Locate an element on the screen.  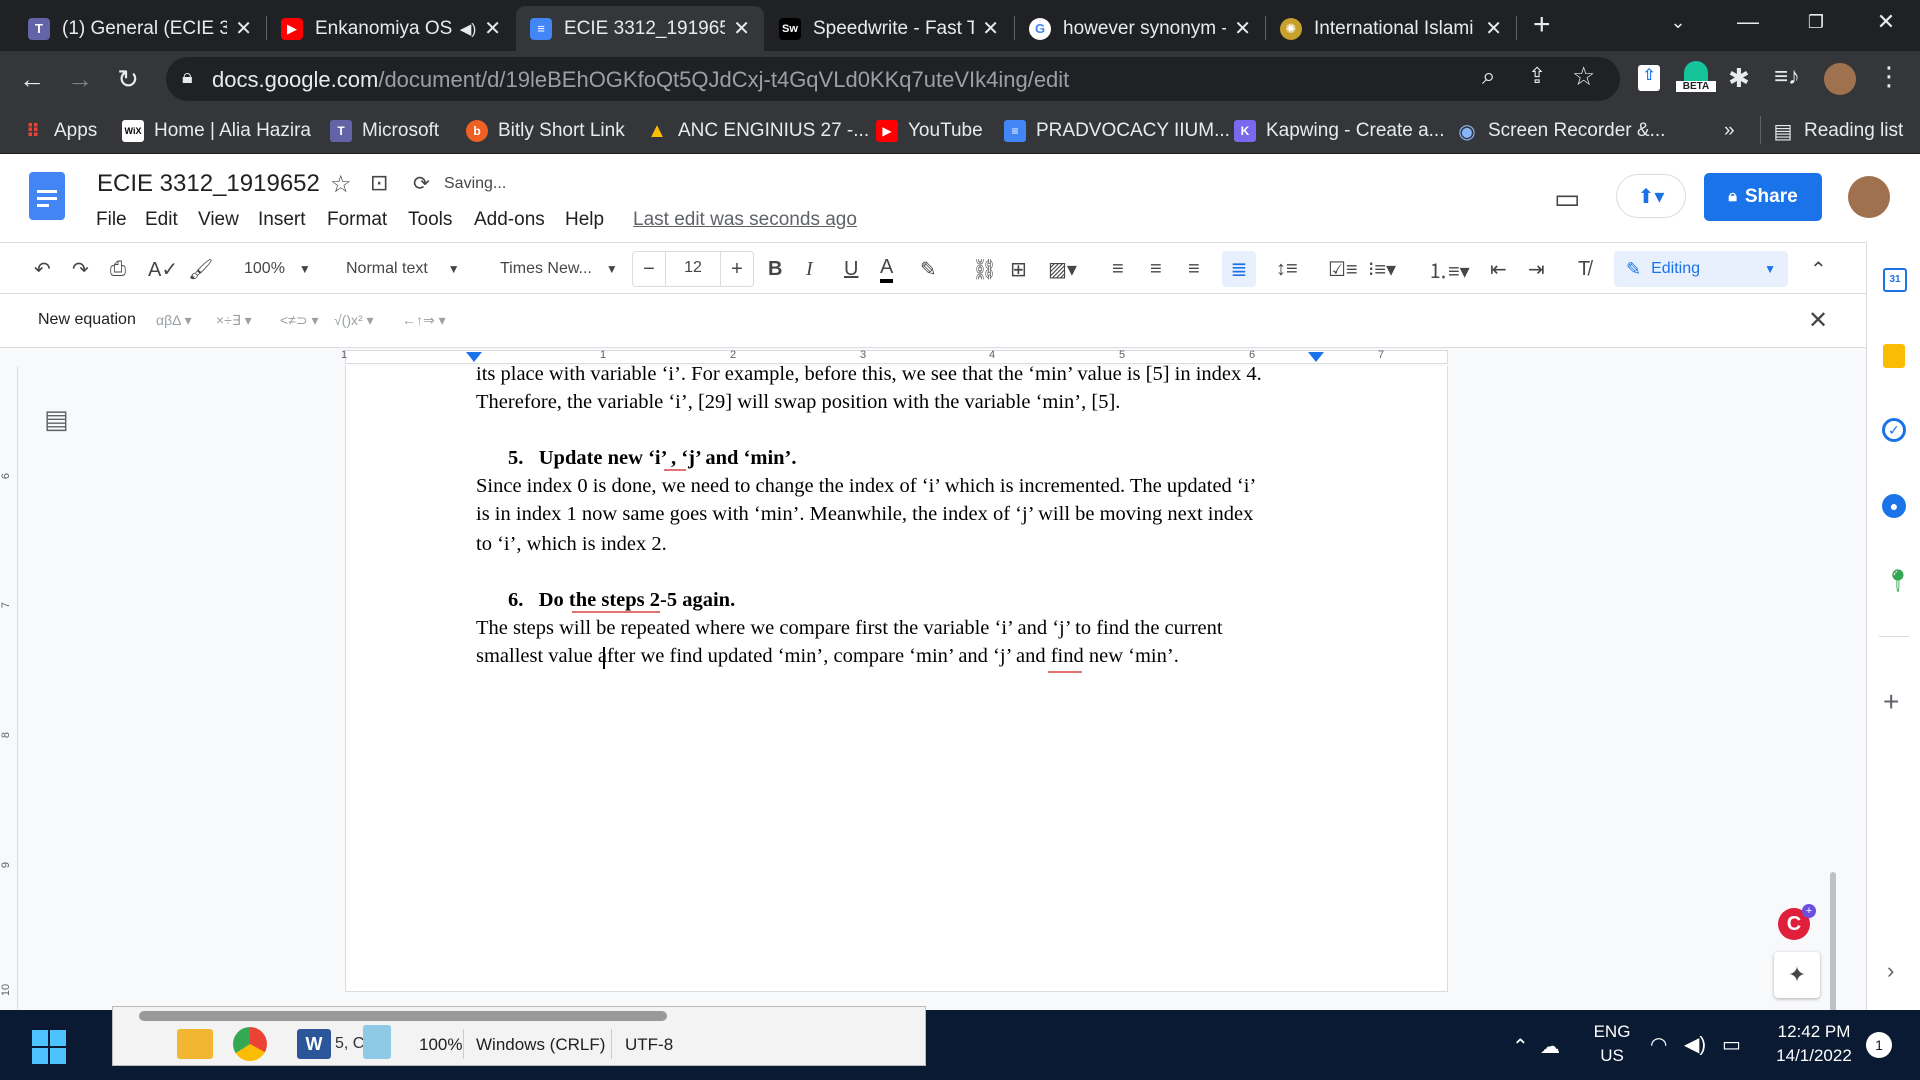
chrome-icon is located at coordinates (250, 1044).